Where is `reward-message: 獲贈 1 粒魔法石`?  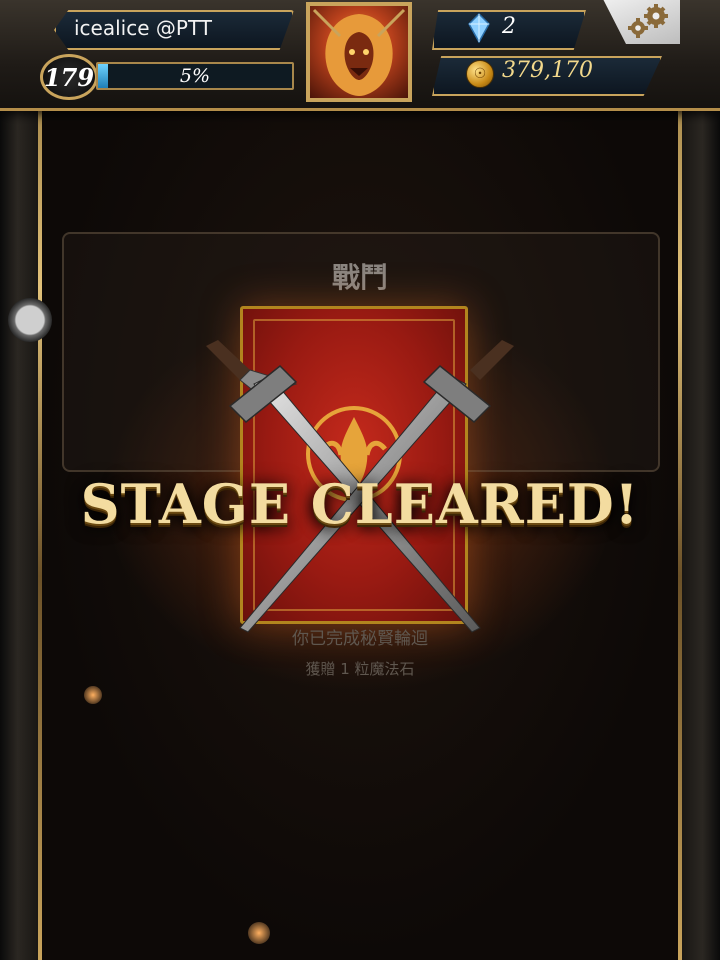
reward-message: 獲贈 1 粒魔法石 is located at coordinates (360, 669).